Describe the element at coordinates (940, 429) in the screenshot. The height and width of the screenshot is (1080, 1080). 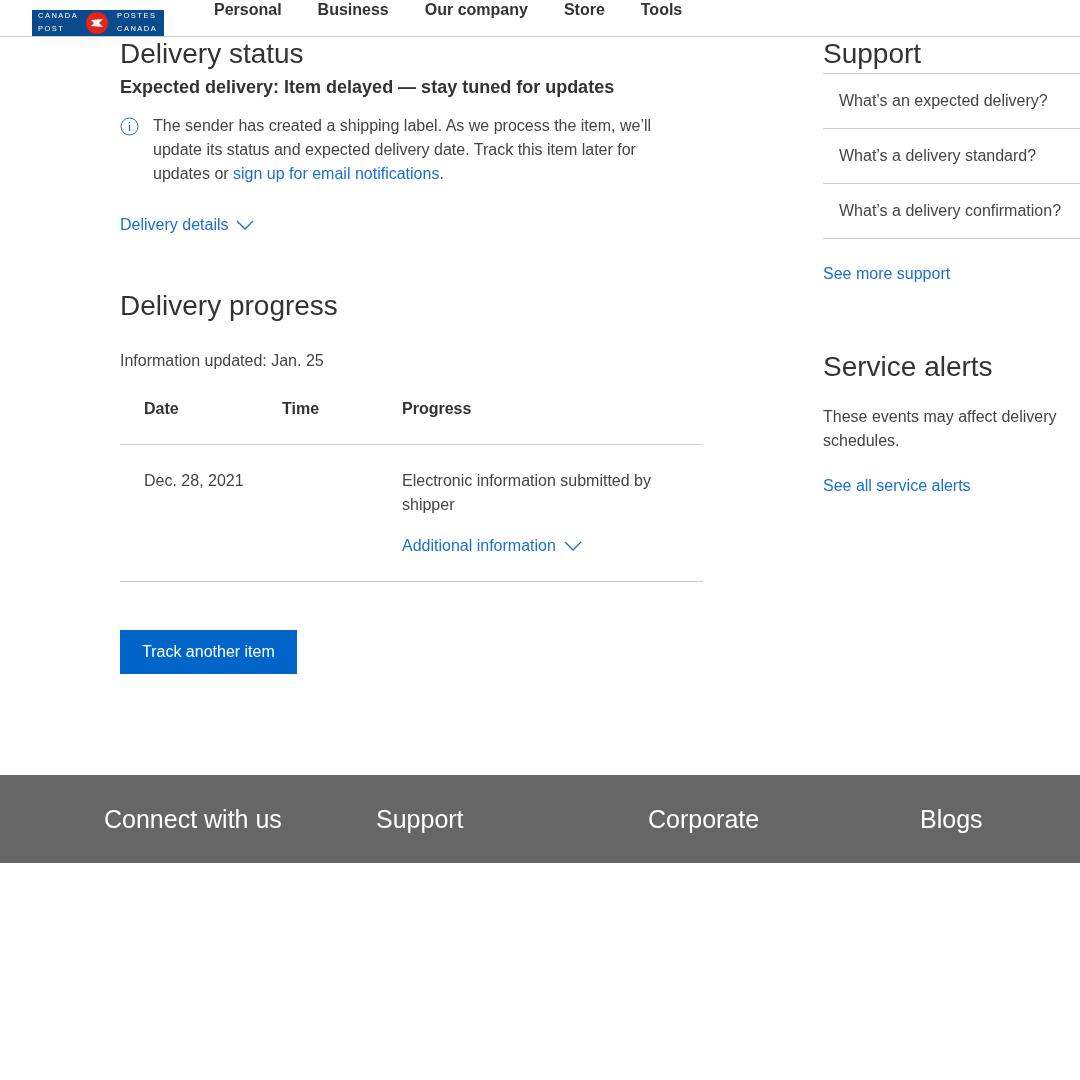
I see `alerts-text: These events may affect delivery schedules.` at that location.